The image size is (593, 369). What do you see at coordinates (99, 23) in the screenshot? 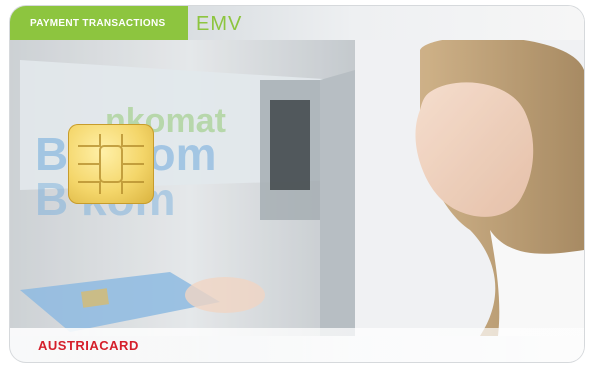
I see `payment-transactions-label: PAYMENT TRANSACTIONS` at bounding box center [99, 23].